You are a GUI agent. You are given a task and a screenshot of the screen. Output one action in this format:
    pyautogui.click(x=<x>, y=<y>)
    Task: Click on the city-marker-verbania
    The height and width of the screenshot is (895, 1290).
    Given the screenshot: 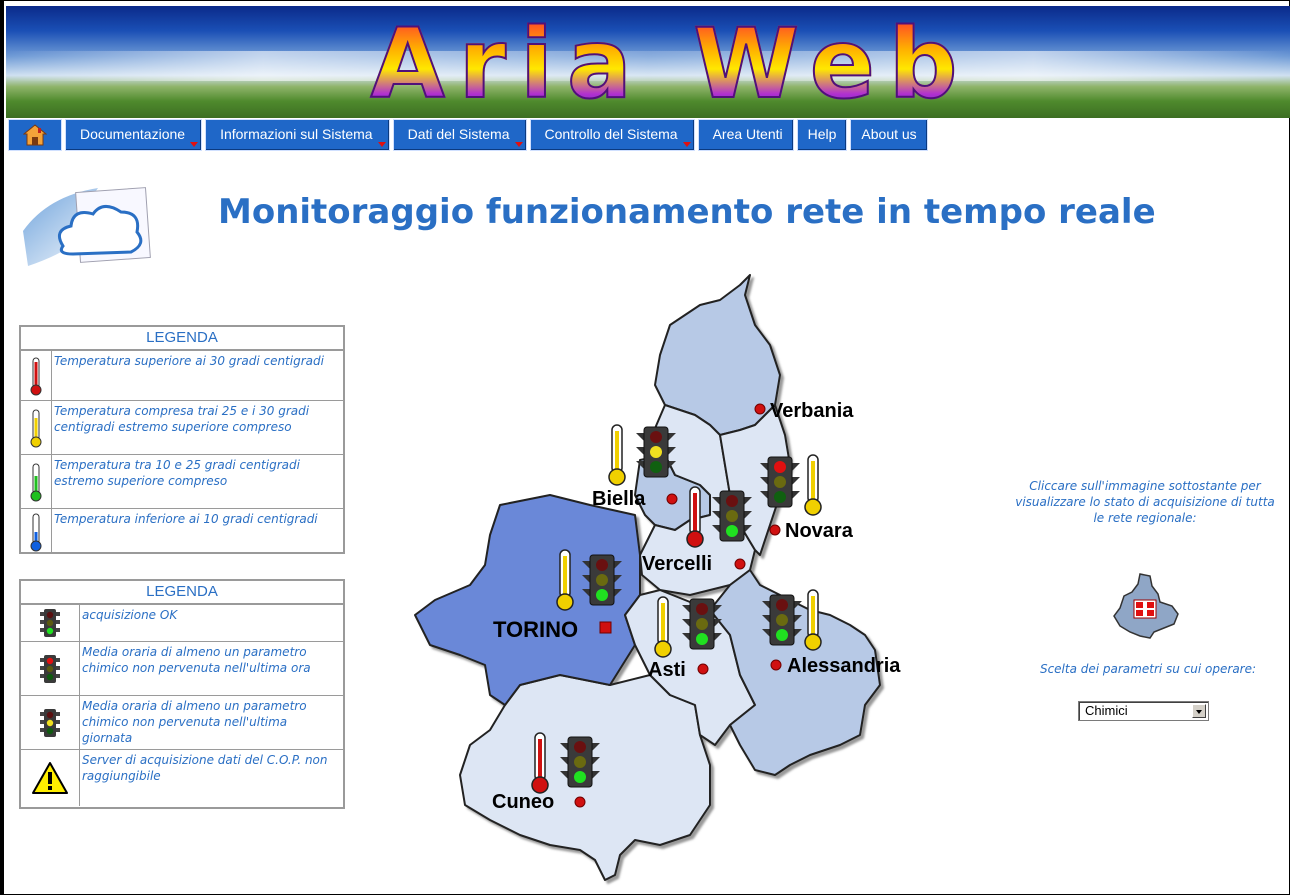 What is the action you would take?
    pyautogui.click(x=760, y=409)
    